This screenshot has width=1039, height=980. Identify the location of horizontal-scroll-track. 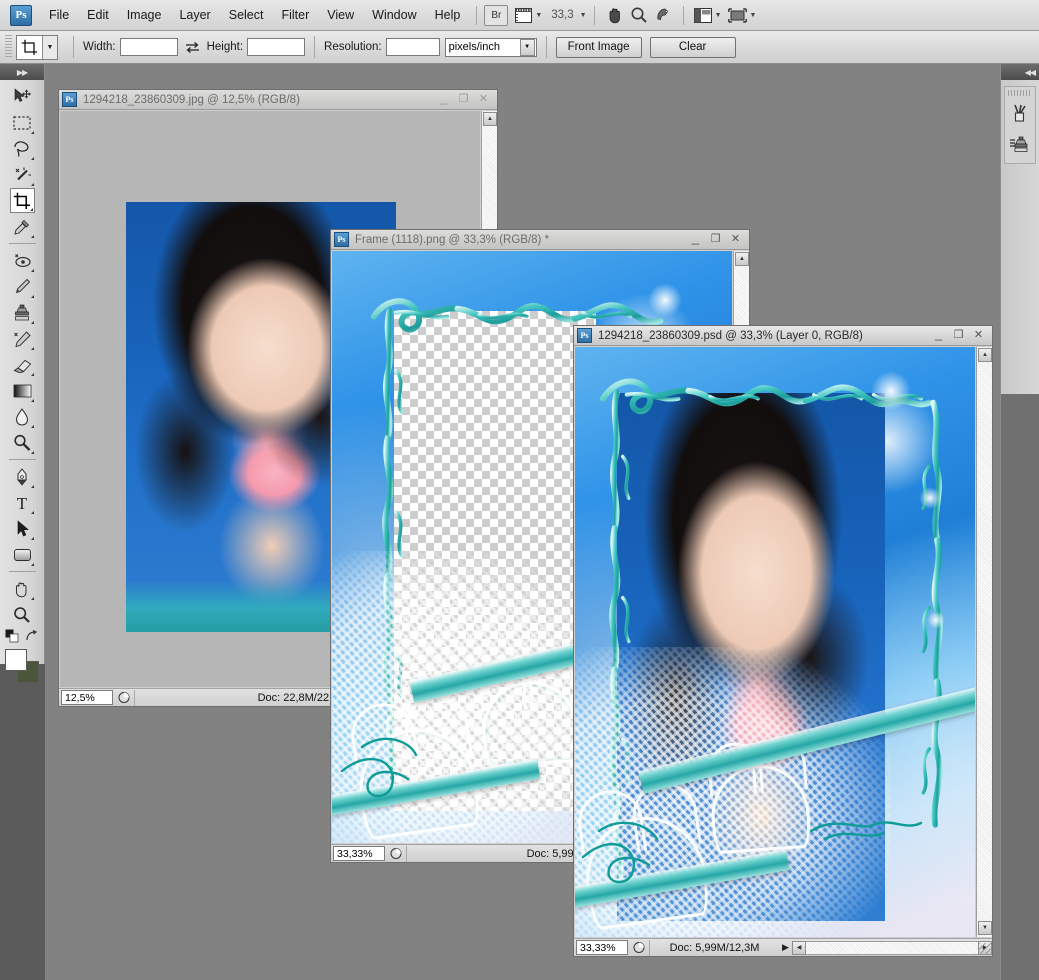
(892, 947).